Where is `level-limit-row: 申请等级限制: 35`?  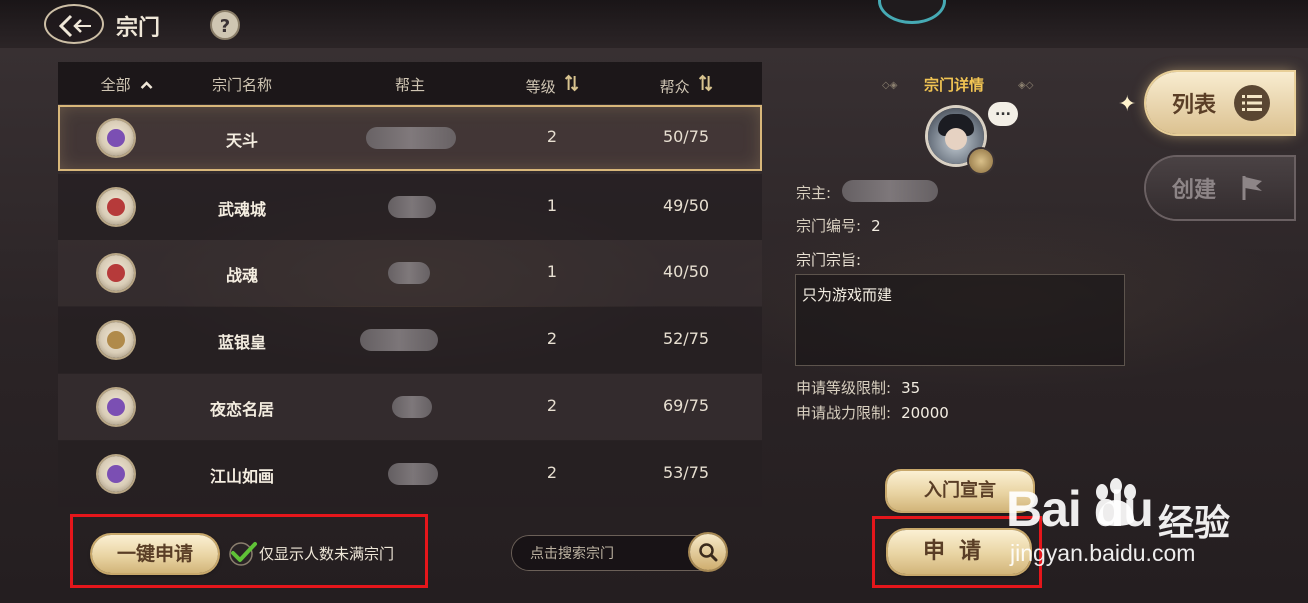 level-limit-row: 申请等级限制: 35 is located at coordinates (858, 387).